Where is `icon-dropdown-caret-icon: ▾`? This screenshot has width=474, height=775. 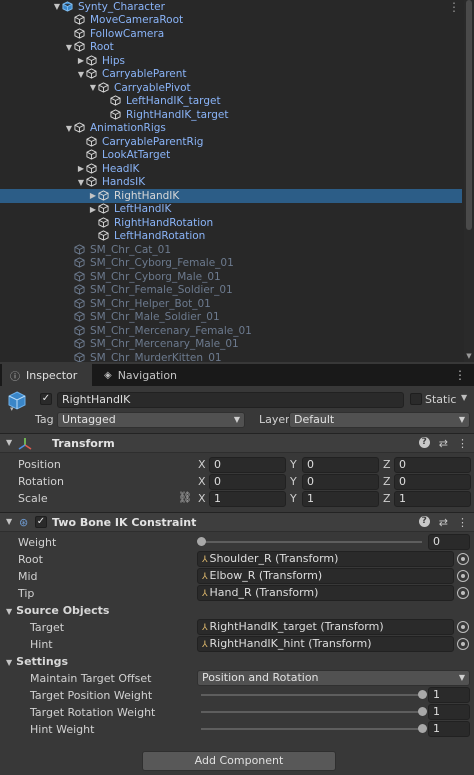
icon-dropdown-caret-icon: ▾ is located at coordinates (12, 409).